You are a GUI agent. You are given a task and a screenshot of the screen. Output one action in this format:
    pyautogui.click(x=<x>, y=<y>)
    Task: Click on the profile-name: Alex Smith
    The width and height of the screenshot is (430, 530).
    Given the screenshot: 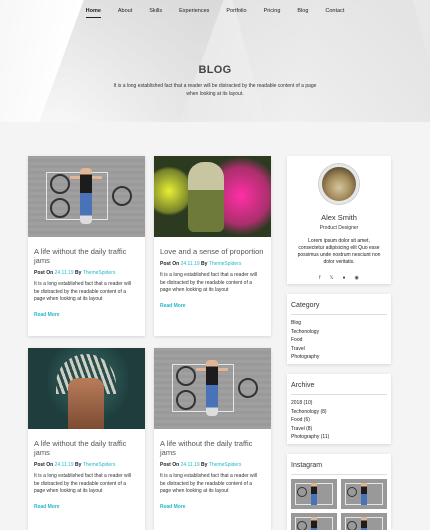 What is the action you would take?
    pyautogui.click(x=339, y=217)
    